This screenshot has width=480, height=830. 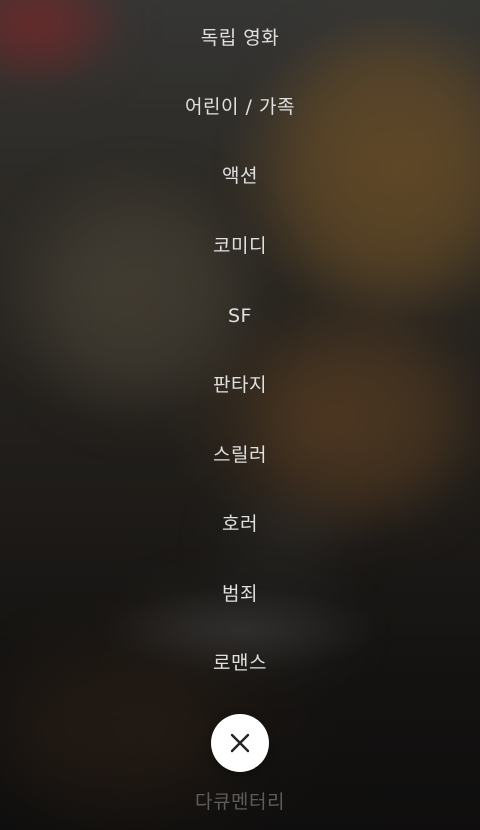 I want to click on genre-item-action: 액션, so click(x=240, y=176).